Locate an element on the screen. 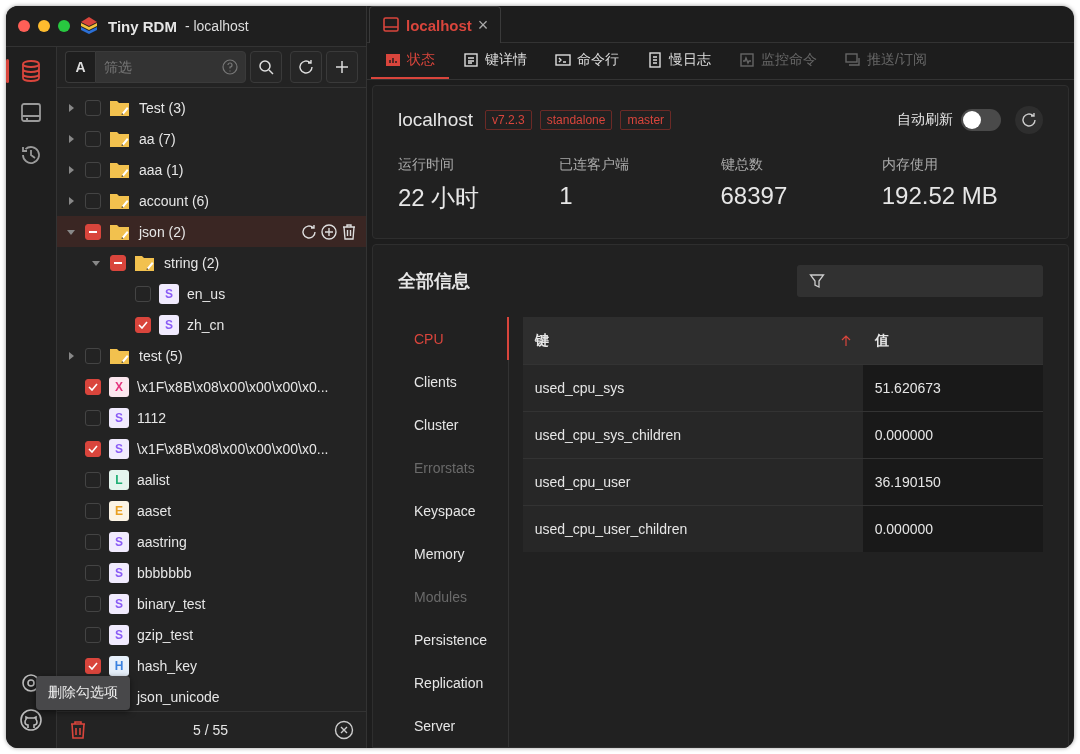  tree-row: S zh_cn is located at coordinates (211, 324).